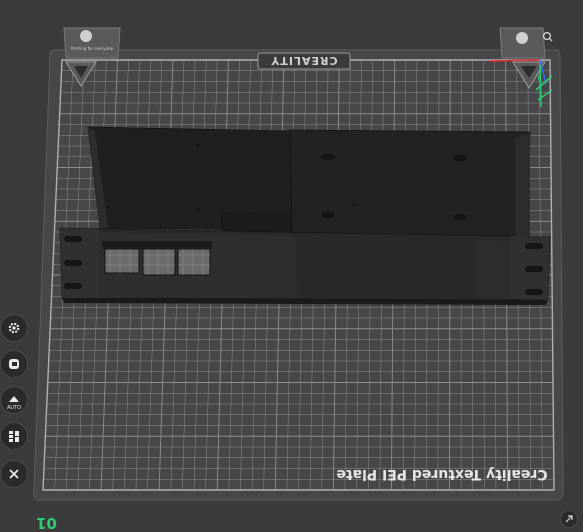 Image resolution: width=583 pixels, height=532 pixels. What do you see at coordinates (538, 77) in the screenshot?
I see `svg-text: Y` at bounding box center [538, 77].